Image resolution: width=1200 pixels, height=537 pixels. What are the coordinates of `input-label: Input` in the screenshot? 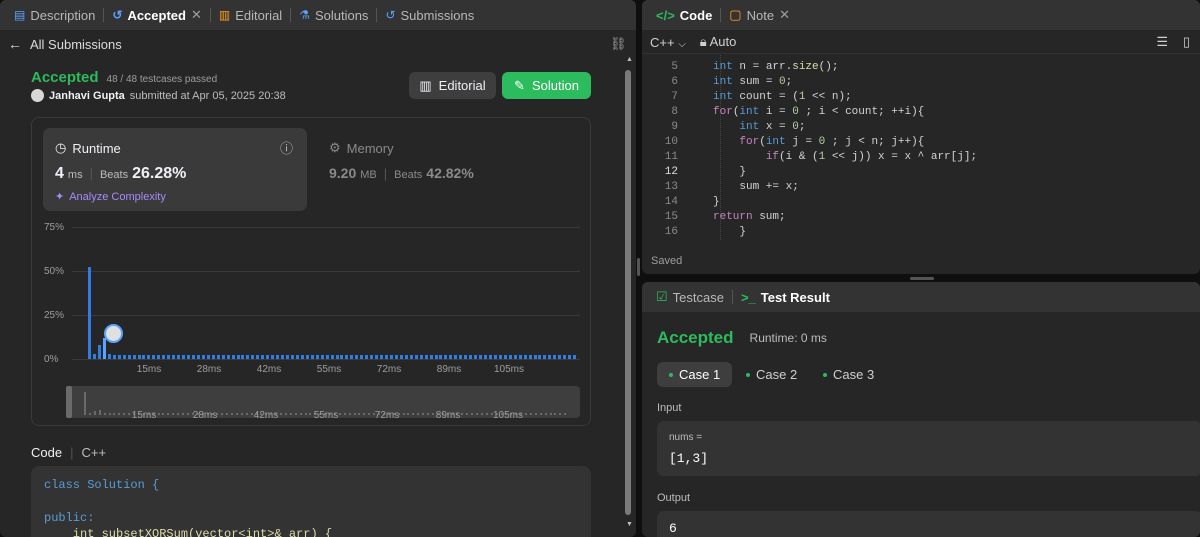 It's located at (669, 408).